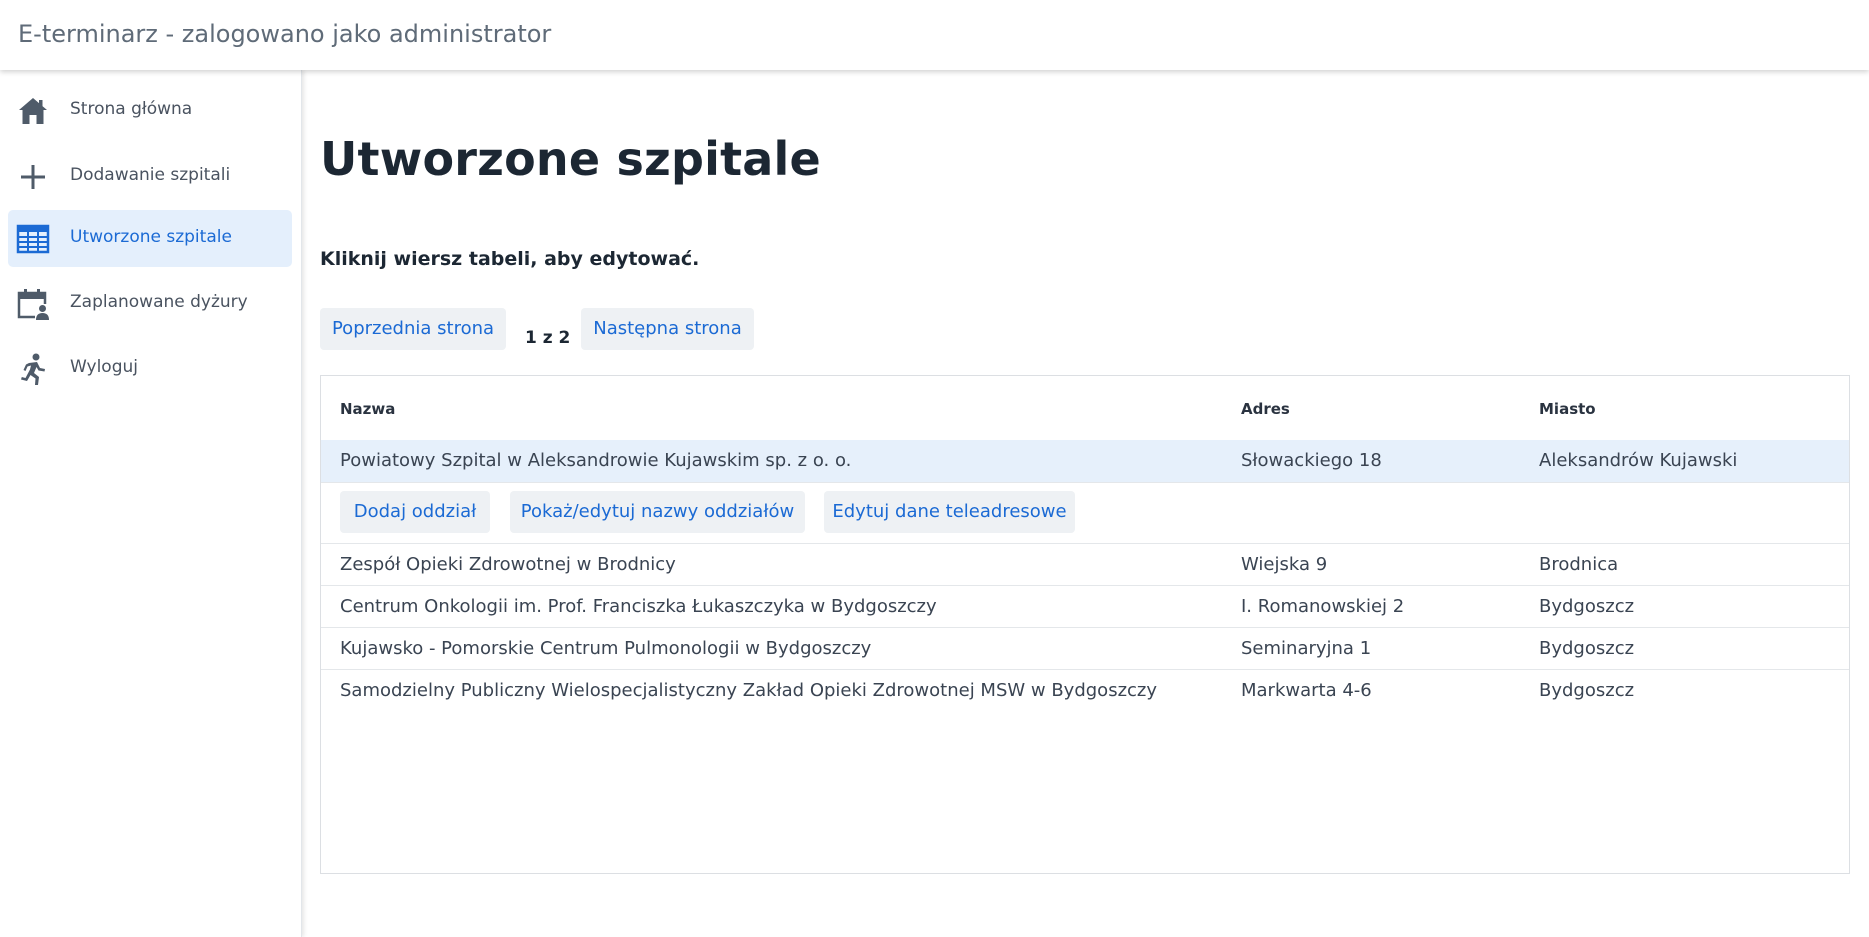 The height and width of the screenshot is (937, 1869). What do you see at coordinates (1579, 564) in the screenshot?
I see `cell-city: Brodnica` at bounding box center [1579, 564].